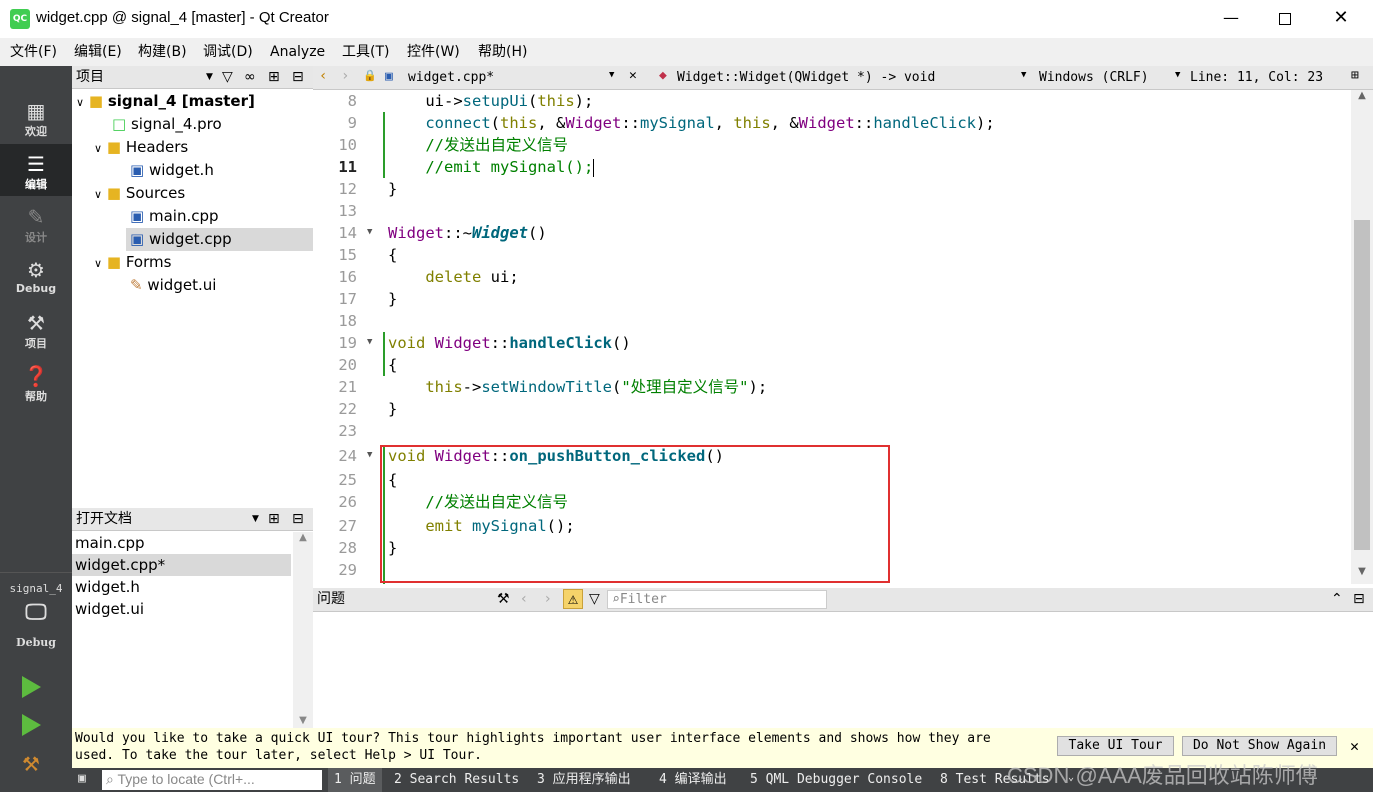 The width and height of the screenshot is (1373, 792). What do you see at coordinates (36, 376) in the screenshot?
I see `help-icon: ❓` at bounding box center [36, 376].